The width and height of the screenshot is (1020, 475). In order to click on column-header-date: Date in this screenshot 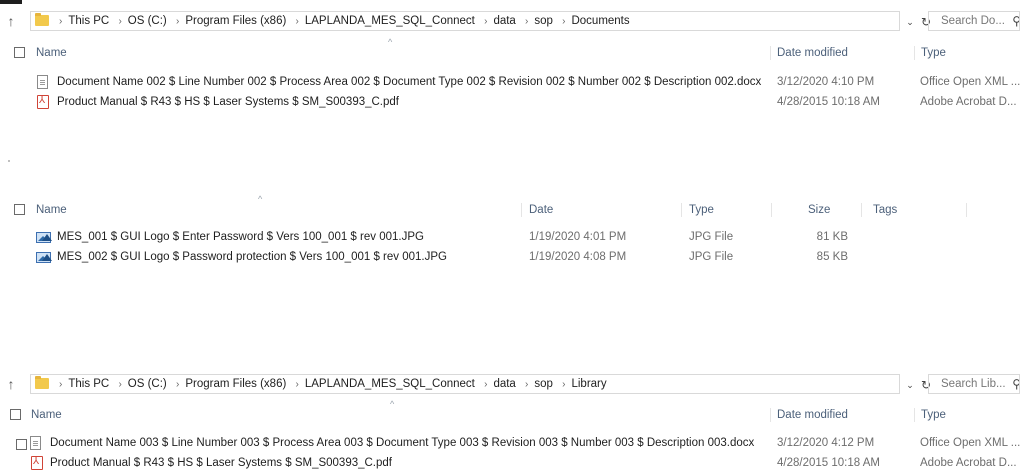, I will do `click(541, 210)`.